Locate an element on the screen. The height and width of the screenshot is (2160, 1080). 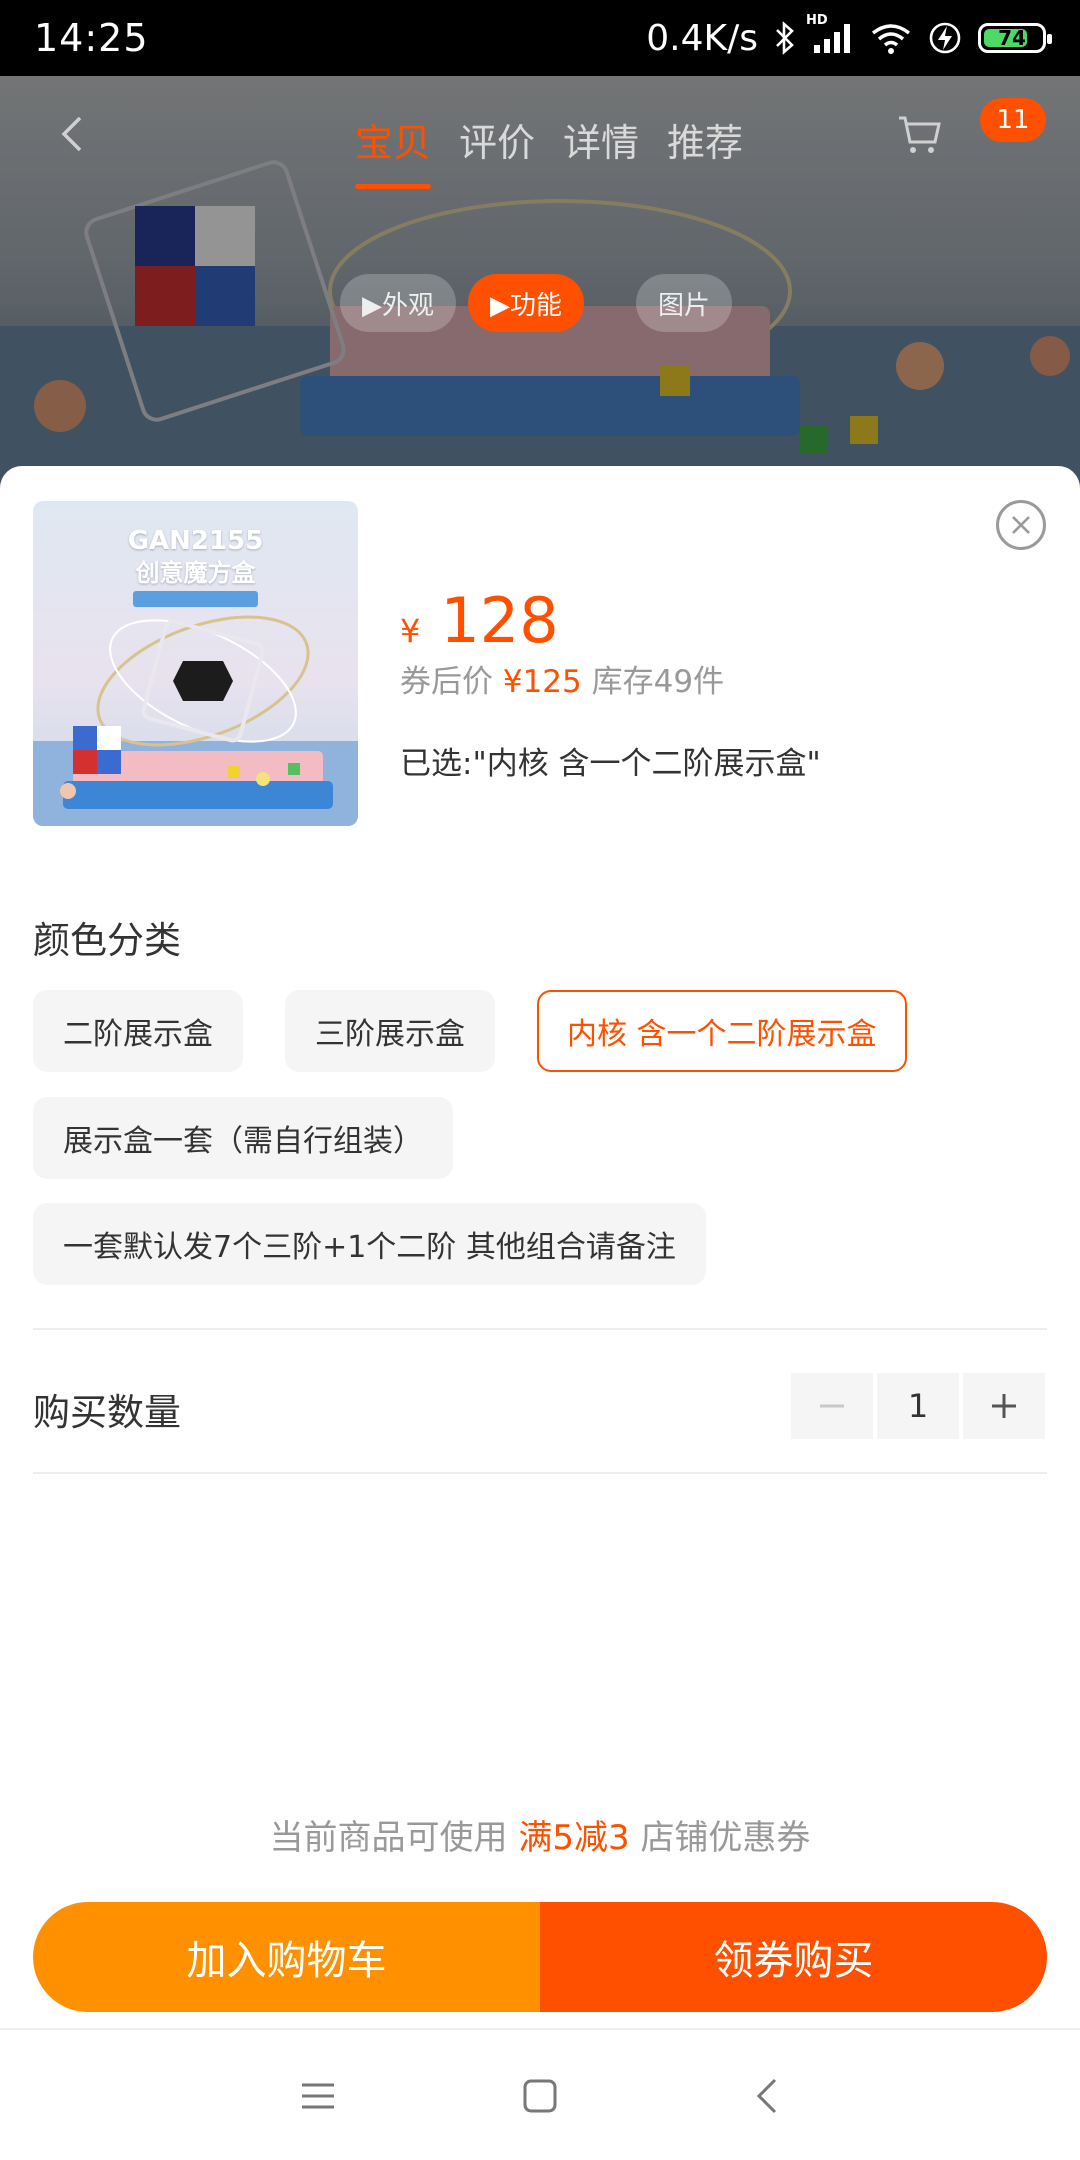
coupon-label: 券后价 is located at coordinates (446, 682).